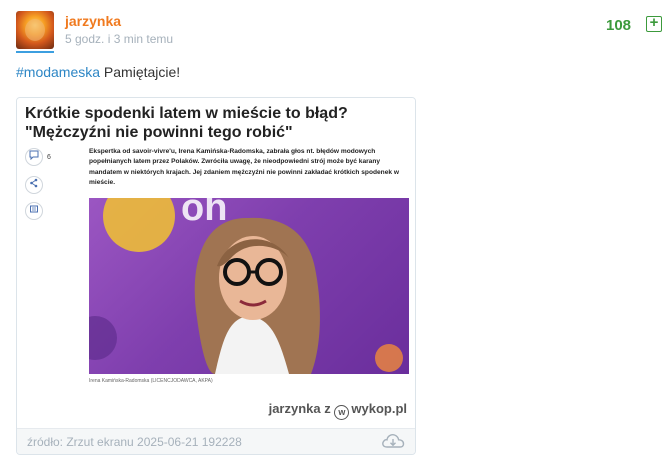  Describe the element at coordinates (327, 408) in the screenshot. I see `watermark-z: z` at that location.